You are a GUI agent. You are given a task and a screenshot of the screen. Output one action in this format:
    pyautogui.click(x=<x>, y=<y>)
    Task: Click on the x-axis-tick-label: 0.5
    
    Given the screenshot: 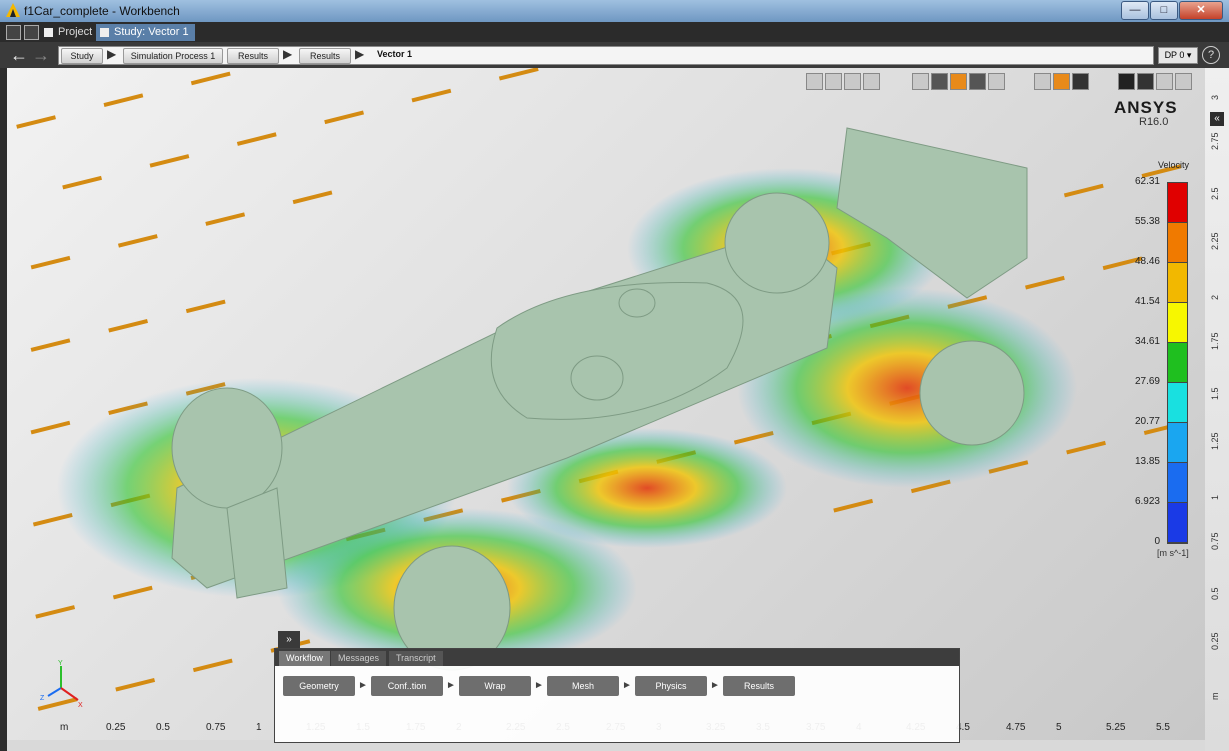 What is the action you would take?
    pyautogui.click(x=163, y=727)
    